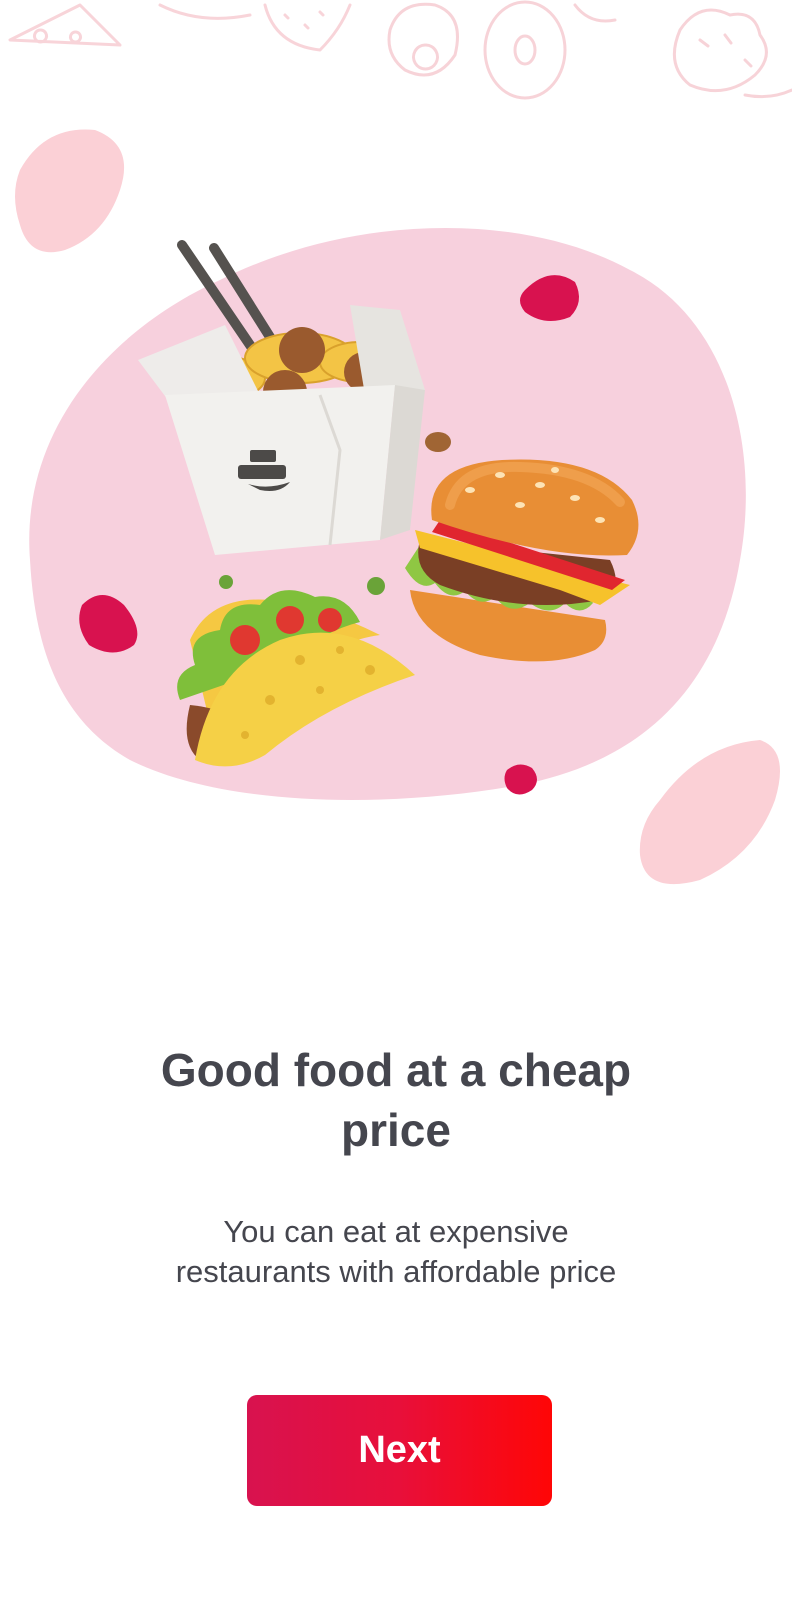 The width and height of the screenshot is (792, 1600). I want to click on strawberry-doodle-icon, so click(307, 27).